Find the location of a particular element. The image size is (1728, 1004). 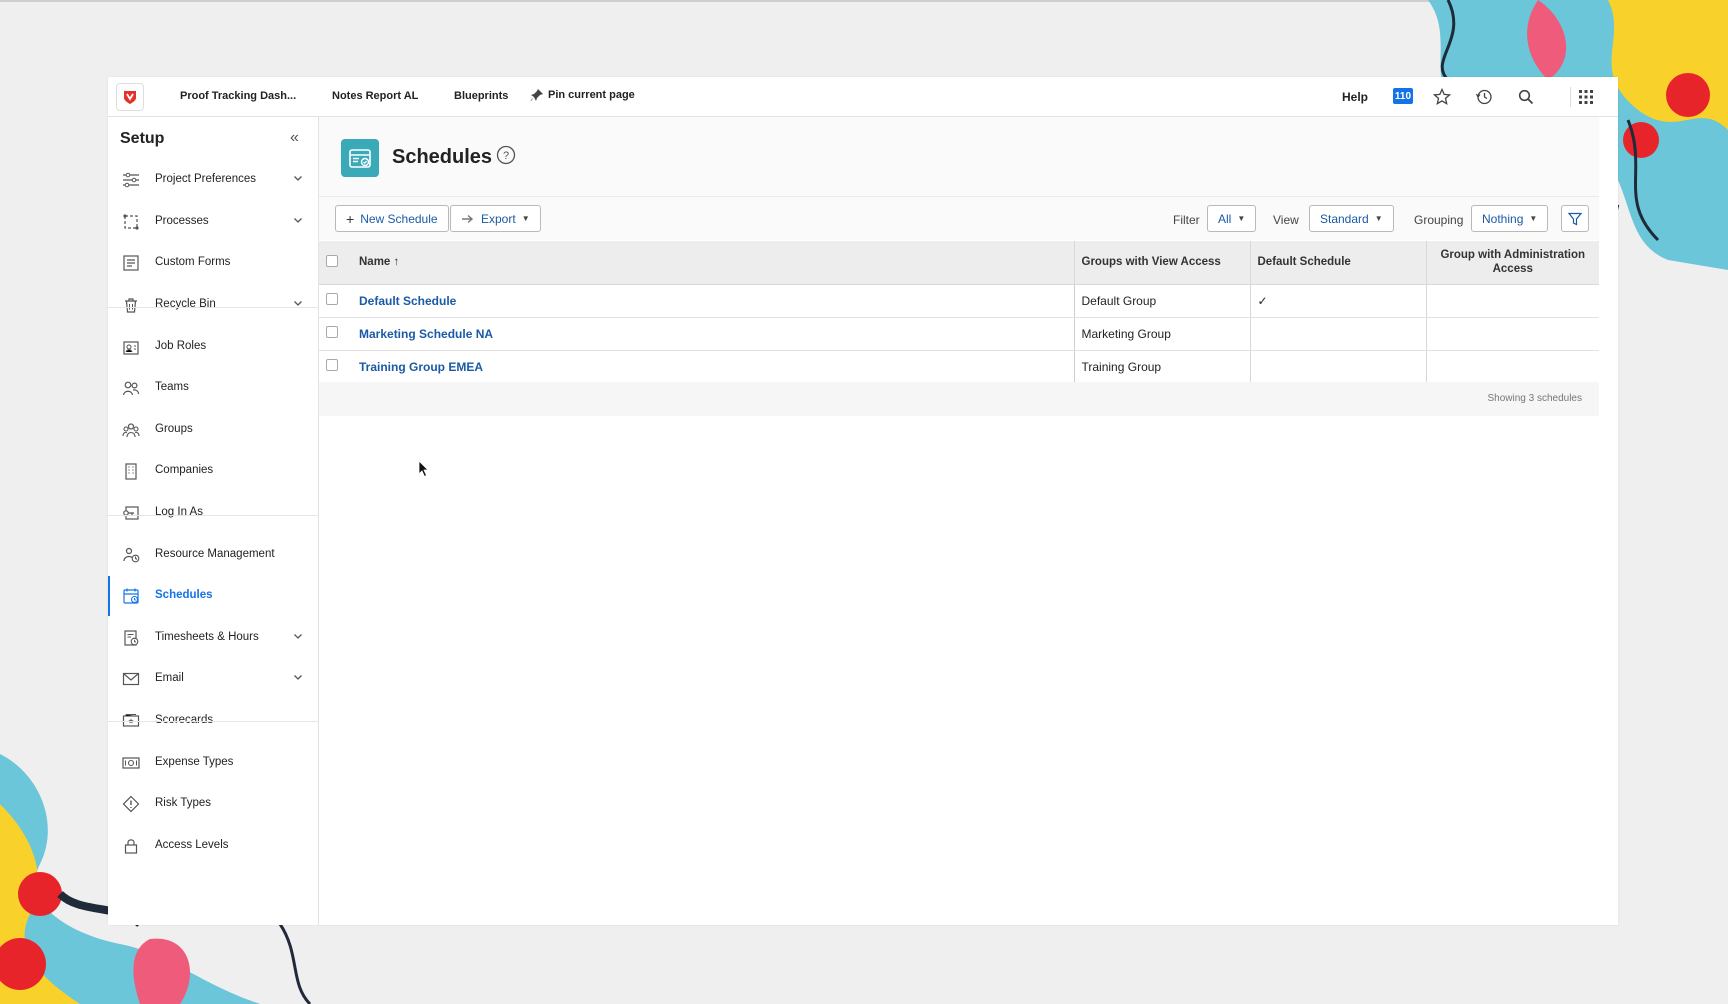

pin-icon is located at coordinates (536, 95).